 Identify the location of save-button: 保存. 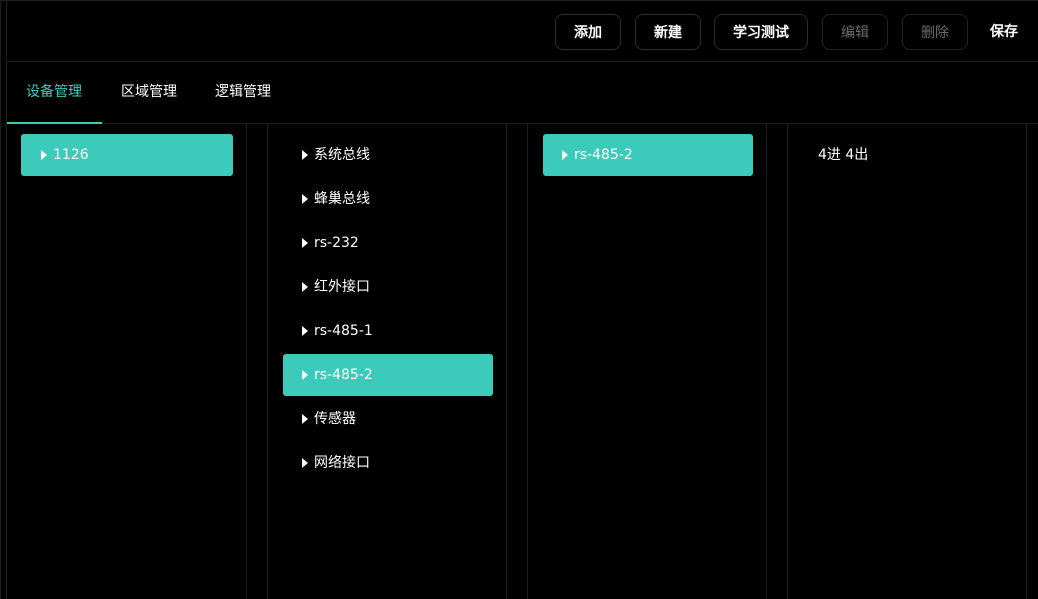
(1004, 32).